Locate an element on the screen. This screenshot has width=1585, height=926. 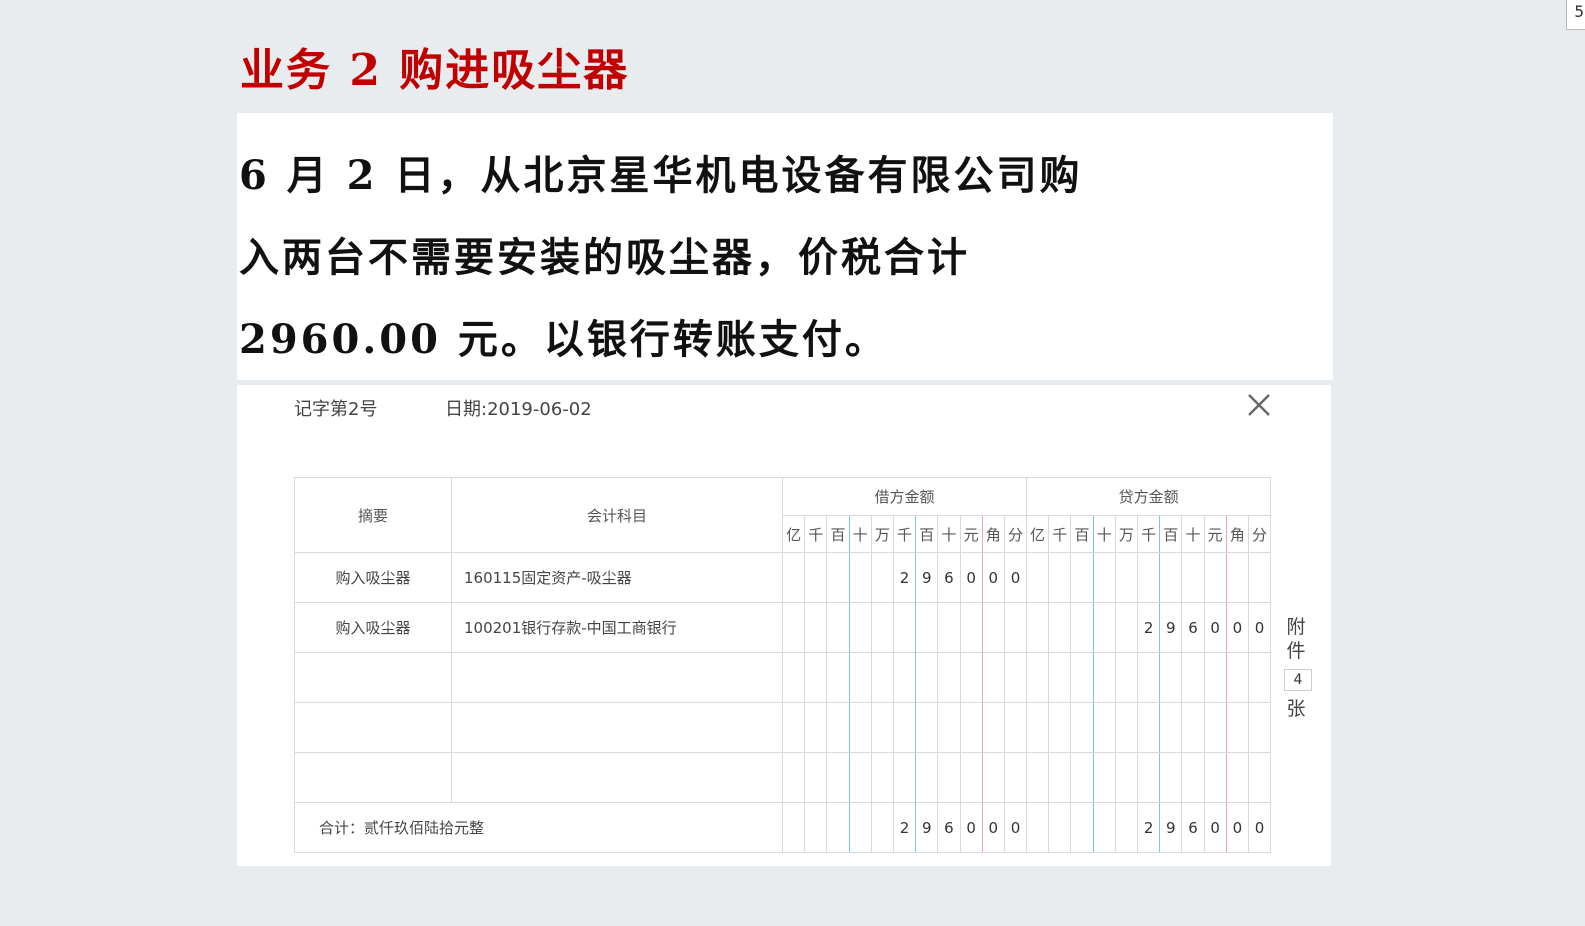
attachment-count: 4 is located at coordinates (1298, 680).